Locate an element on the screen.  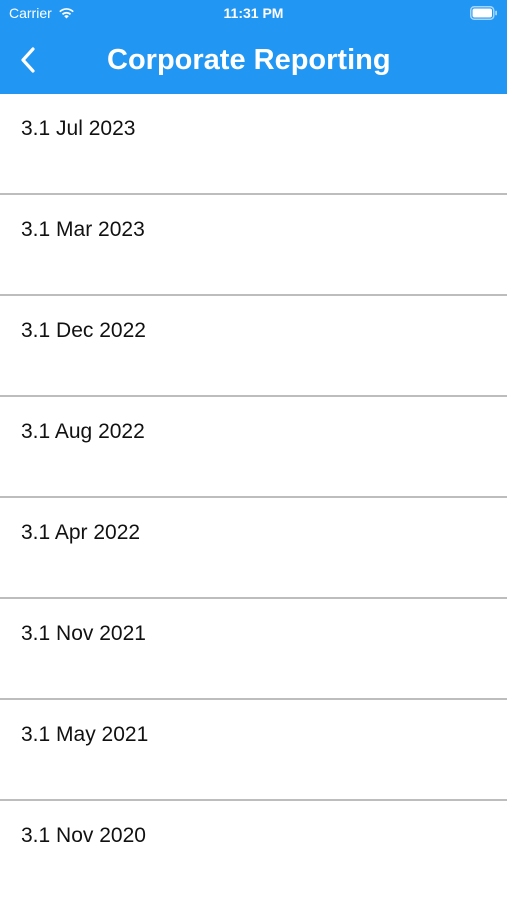
list-item: 3.1 May 2021 is located at coordinates (253, 750).